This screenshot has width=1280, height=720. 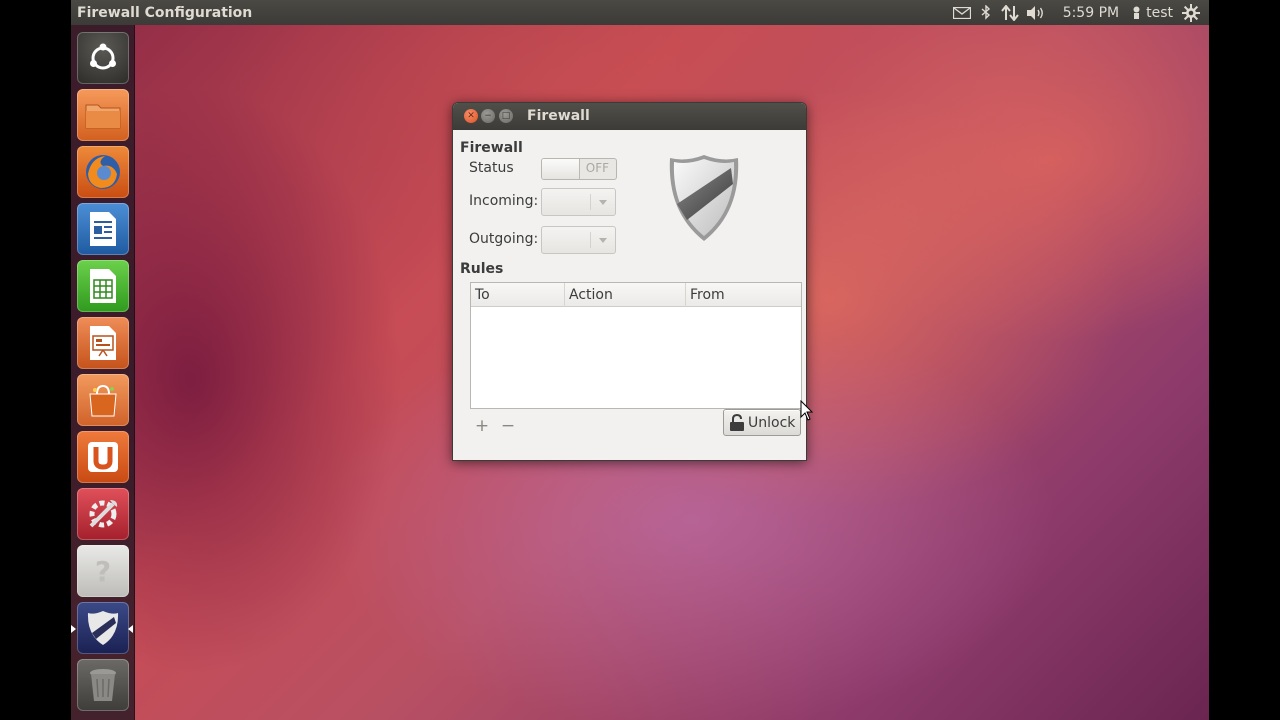 What do you see at coordinates (1191, 12) in the screenshot?
I see `session-gear-icon` at bounding box center [1191, 12].